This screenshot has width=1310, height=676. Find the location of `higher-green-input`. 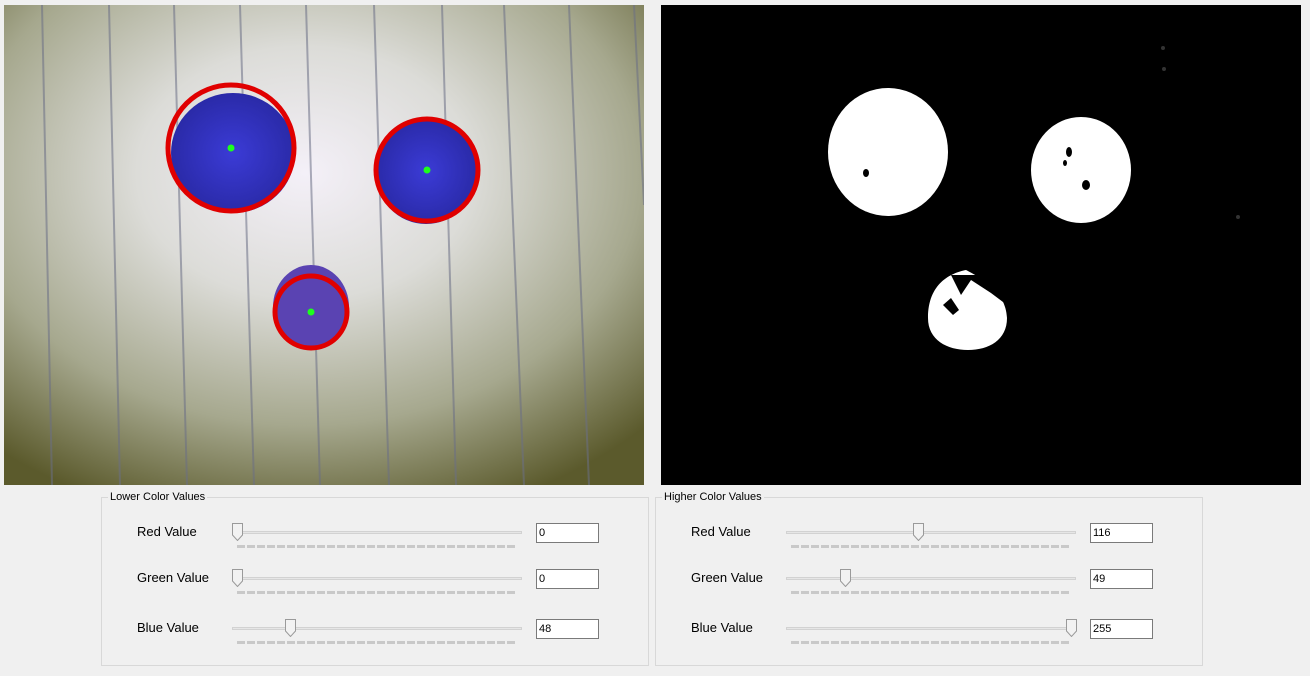

higher-green-input is located at coordinates (1121, 579).